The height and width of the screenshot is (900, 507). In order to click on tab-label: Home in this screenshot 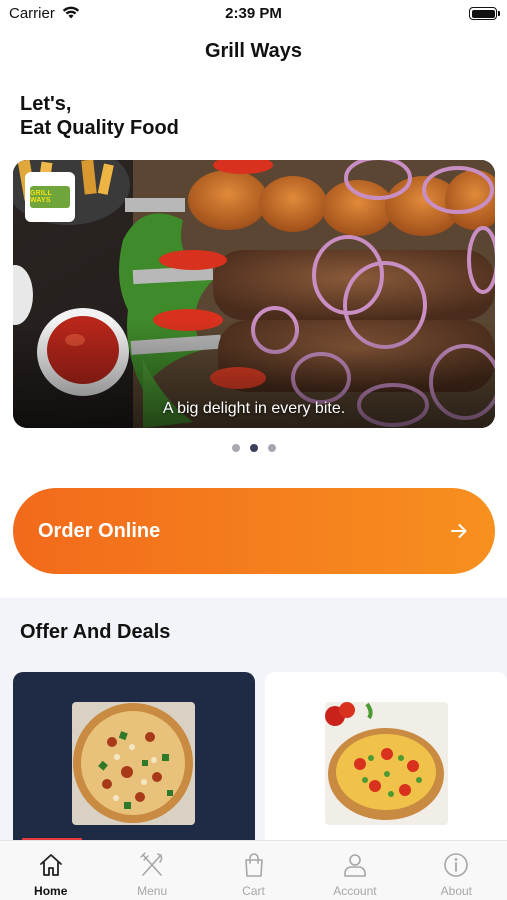, I will do `click(51, 891)`.